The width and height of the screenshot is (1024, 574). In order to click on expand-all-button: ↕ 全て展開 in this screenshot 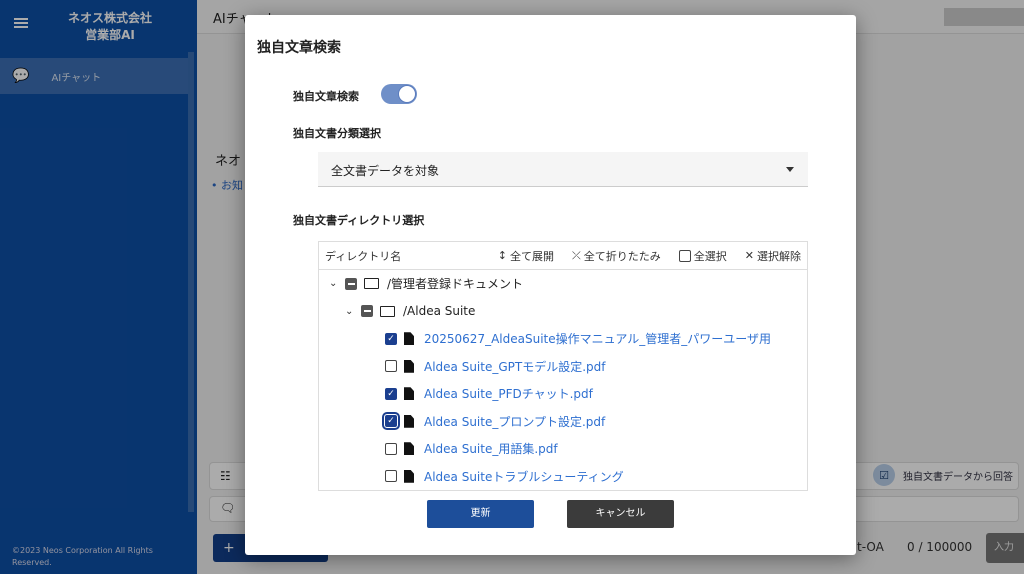, I will do `click(526, 256)`.